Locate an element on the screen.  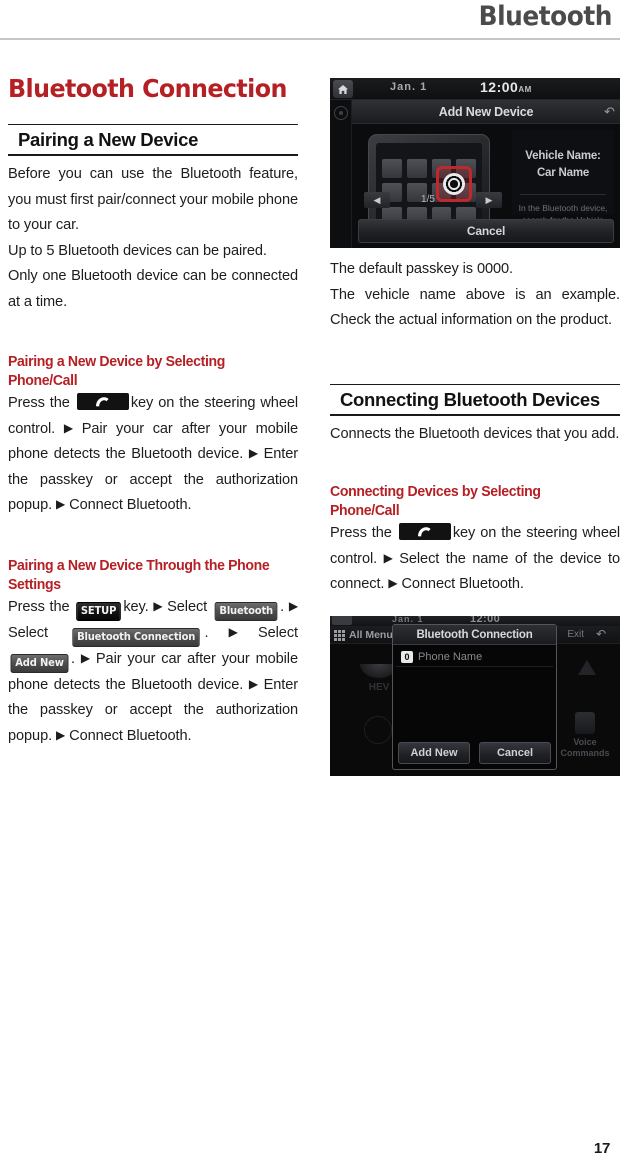
section-heading-connecting: Connecting Bluetooth Devices is located at coordinates (475, 399).